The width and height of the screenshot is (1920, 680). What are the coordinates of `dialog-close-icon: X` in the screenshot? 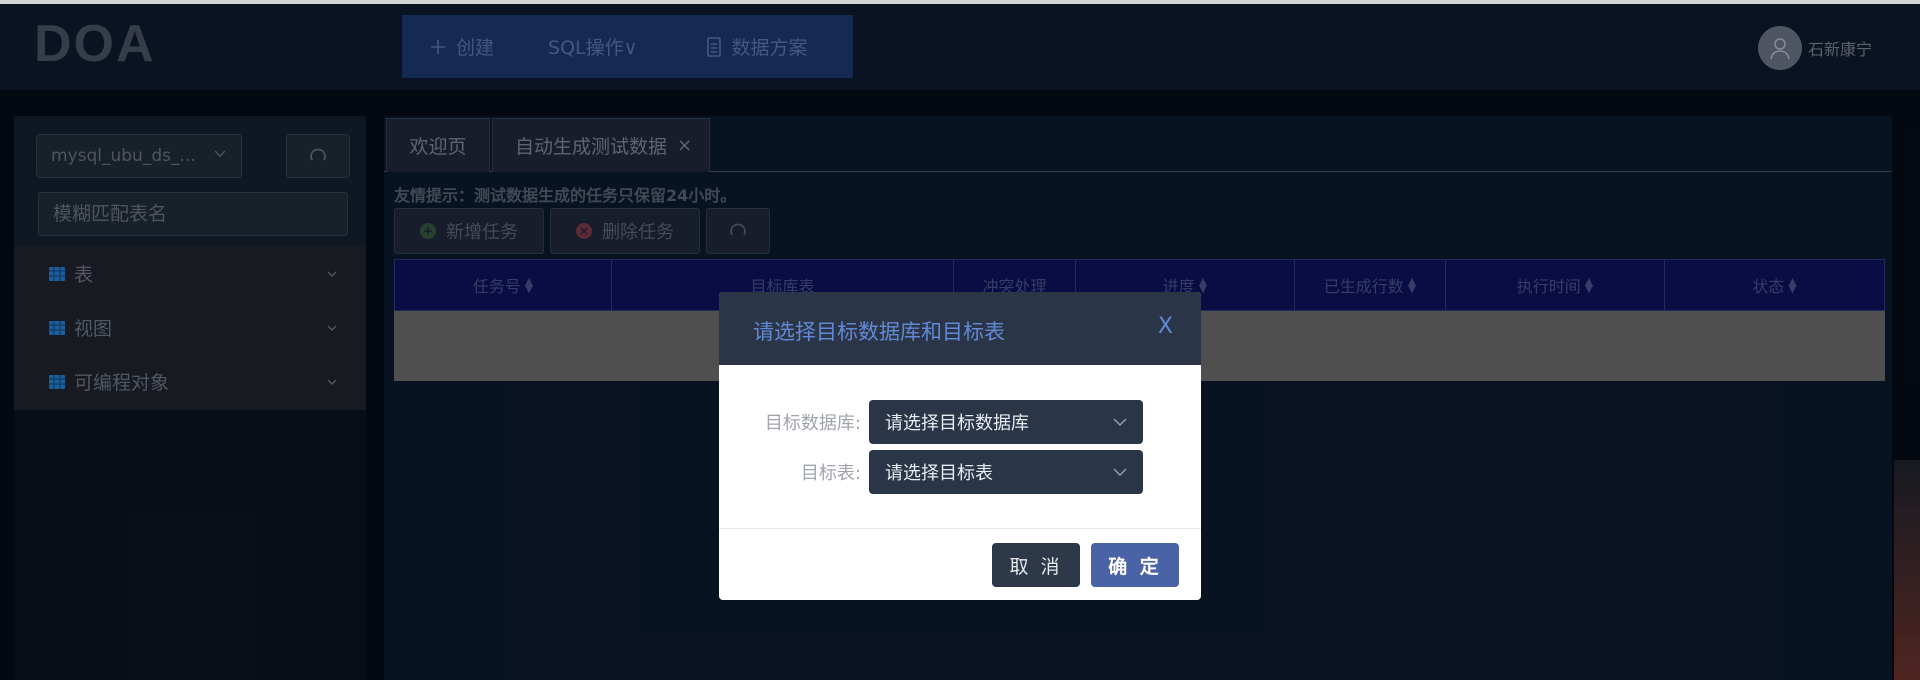 It's located at (1165, 327).